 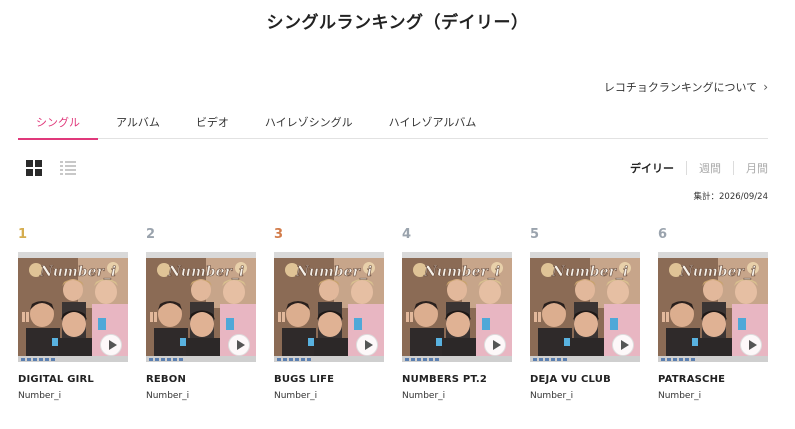 What do you see at coordinates (731, 197) in the screenshot?
I see `tally-date: 集計：2026/09/24` at bounding box center [731, 197].